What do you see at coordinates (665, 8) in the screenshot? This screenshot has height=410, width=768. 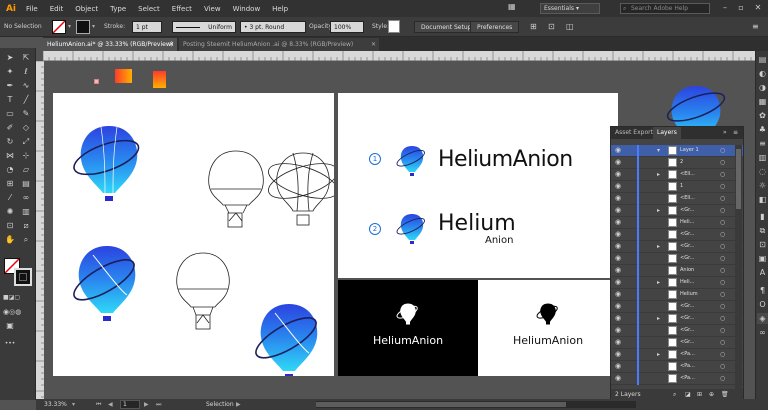 I see `search-input: ⌕ Search Adobe Help` at bounding box center [665, 8].